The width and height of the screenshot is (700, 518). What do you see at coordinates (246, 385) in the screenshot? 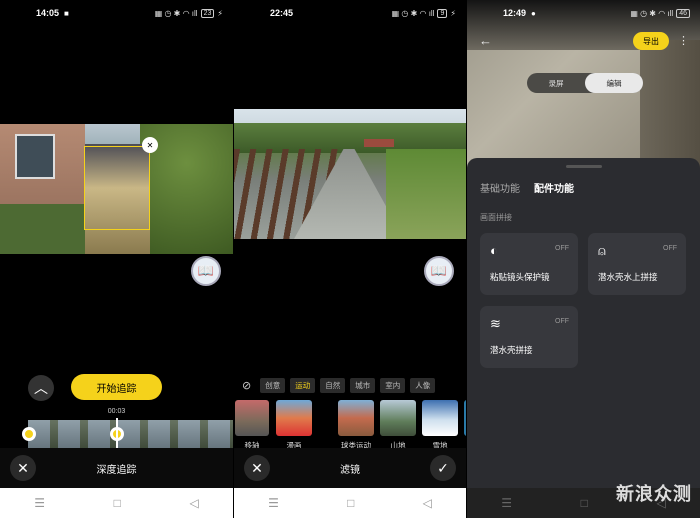
I see `no-filter-icon: ⊘` at bounding box center [246, 385].